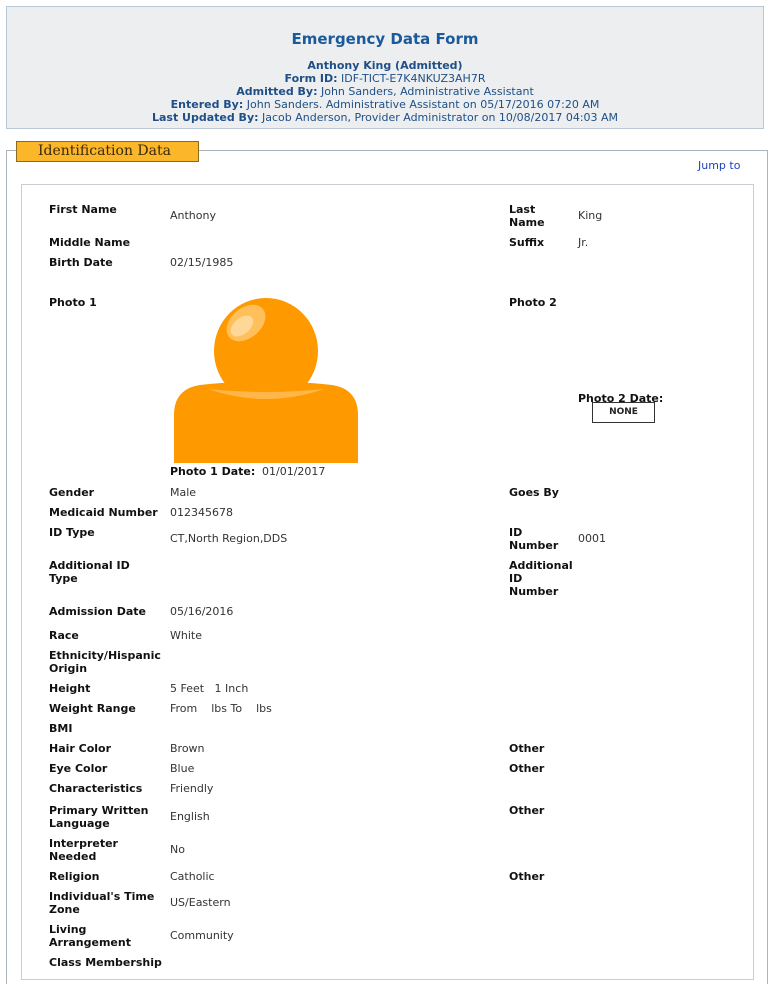 This screenshot has height=984, width=772. I want to click on individual-name: Anthony King (Admitted), so click(385, 65).